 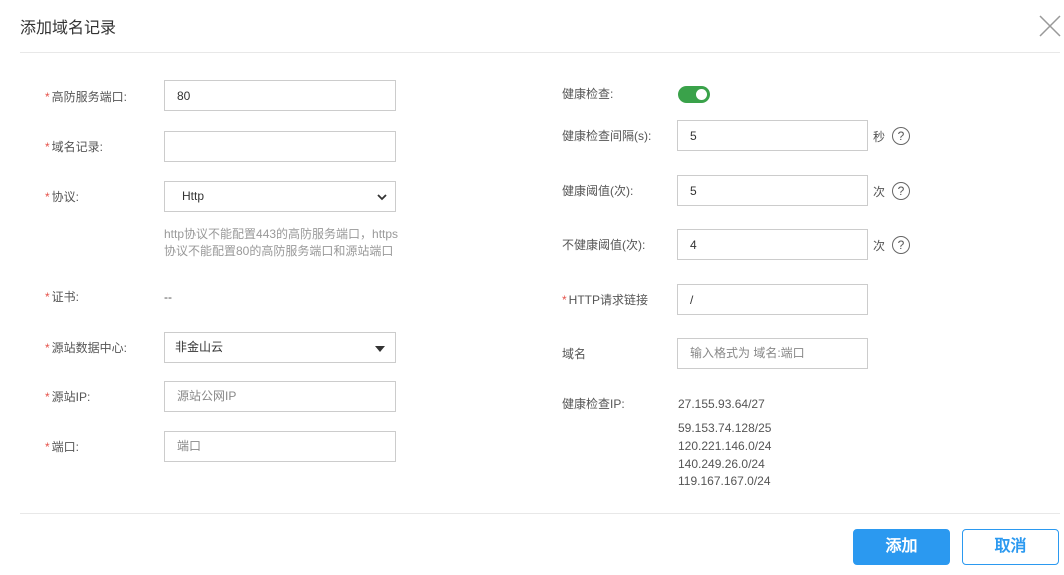 I want to click on unhealthy-threshold-input, so click(x=772, y=244).